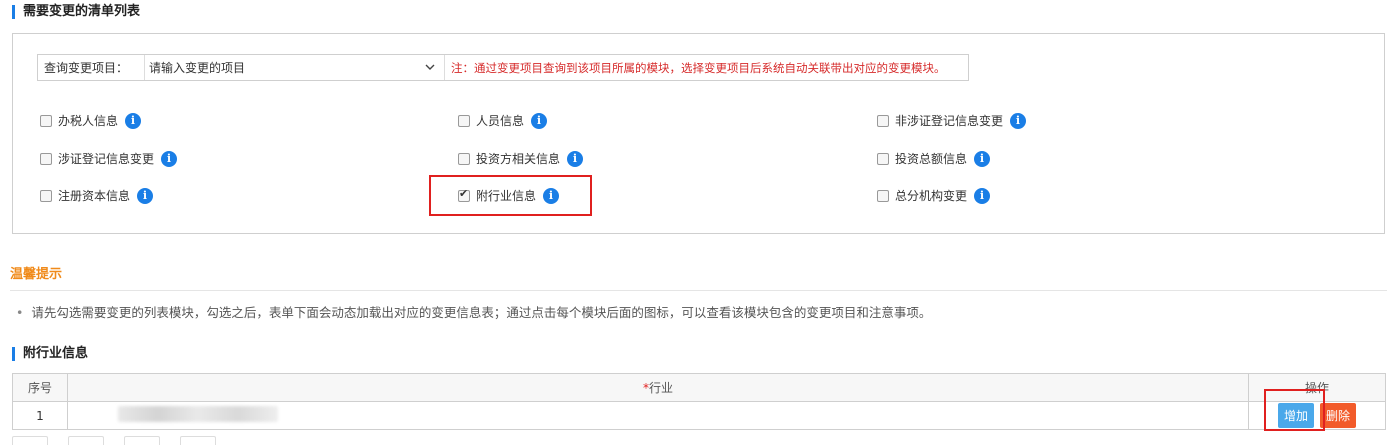  What do you see at coordinates (518, 159) in the screenshot?
I see `checkbox-label: 投资方相关信息` at bounding box center [518, 159].